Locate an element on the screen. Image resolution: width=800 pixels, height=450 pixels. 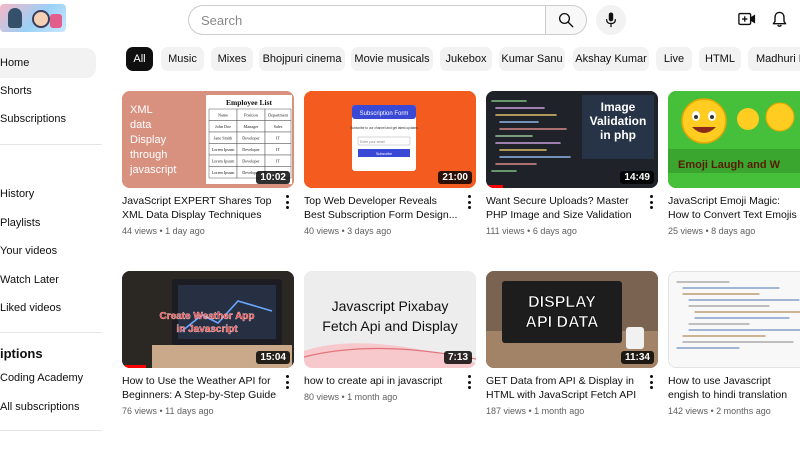
video-meta: 187 views • 1 month ago is located at coordinates (535, 411).